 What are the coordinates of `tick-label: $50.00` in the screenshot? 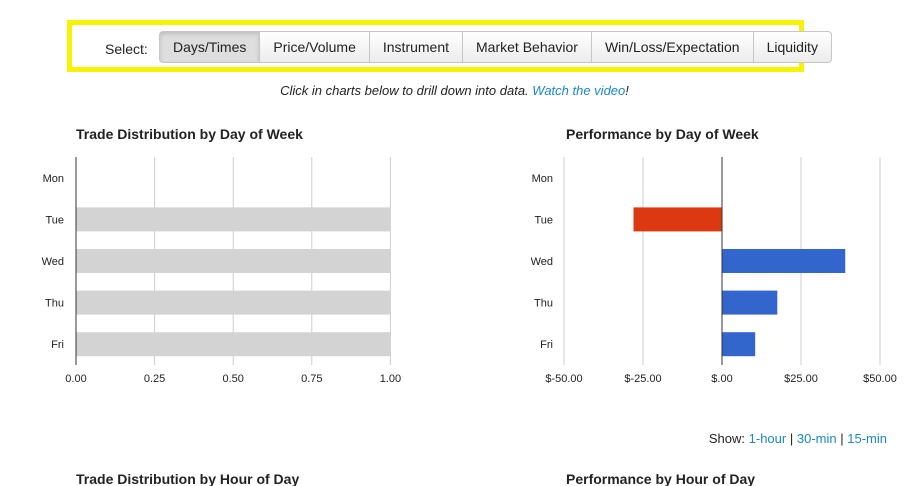 It's located at (880, 379).